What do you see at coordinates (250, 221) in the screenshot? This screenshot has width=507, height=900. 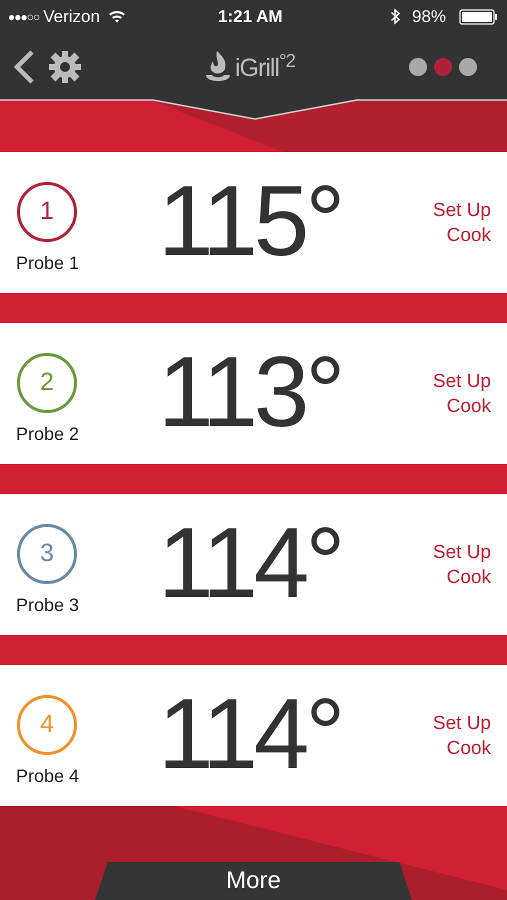 I see `temperature-reading: 115°` at bounding box center [250, 221].